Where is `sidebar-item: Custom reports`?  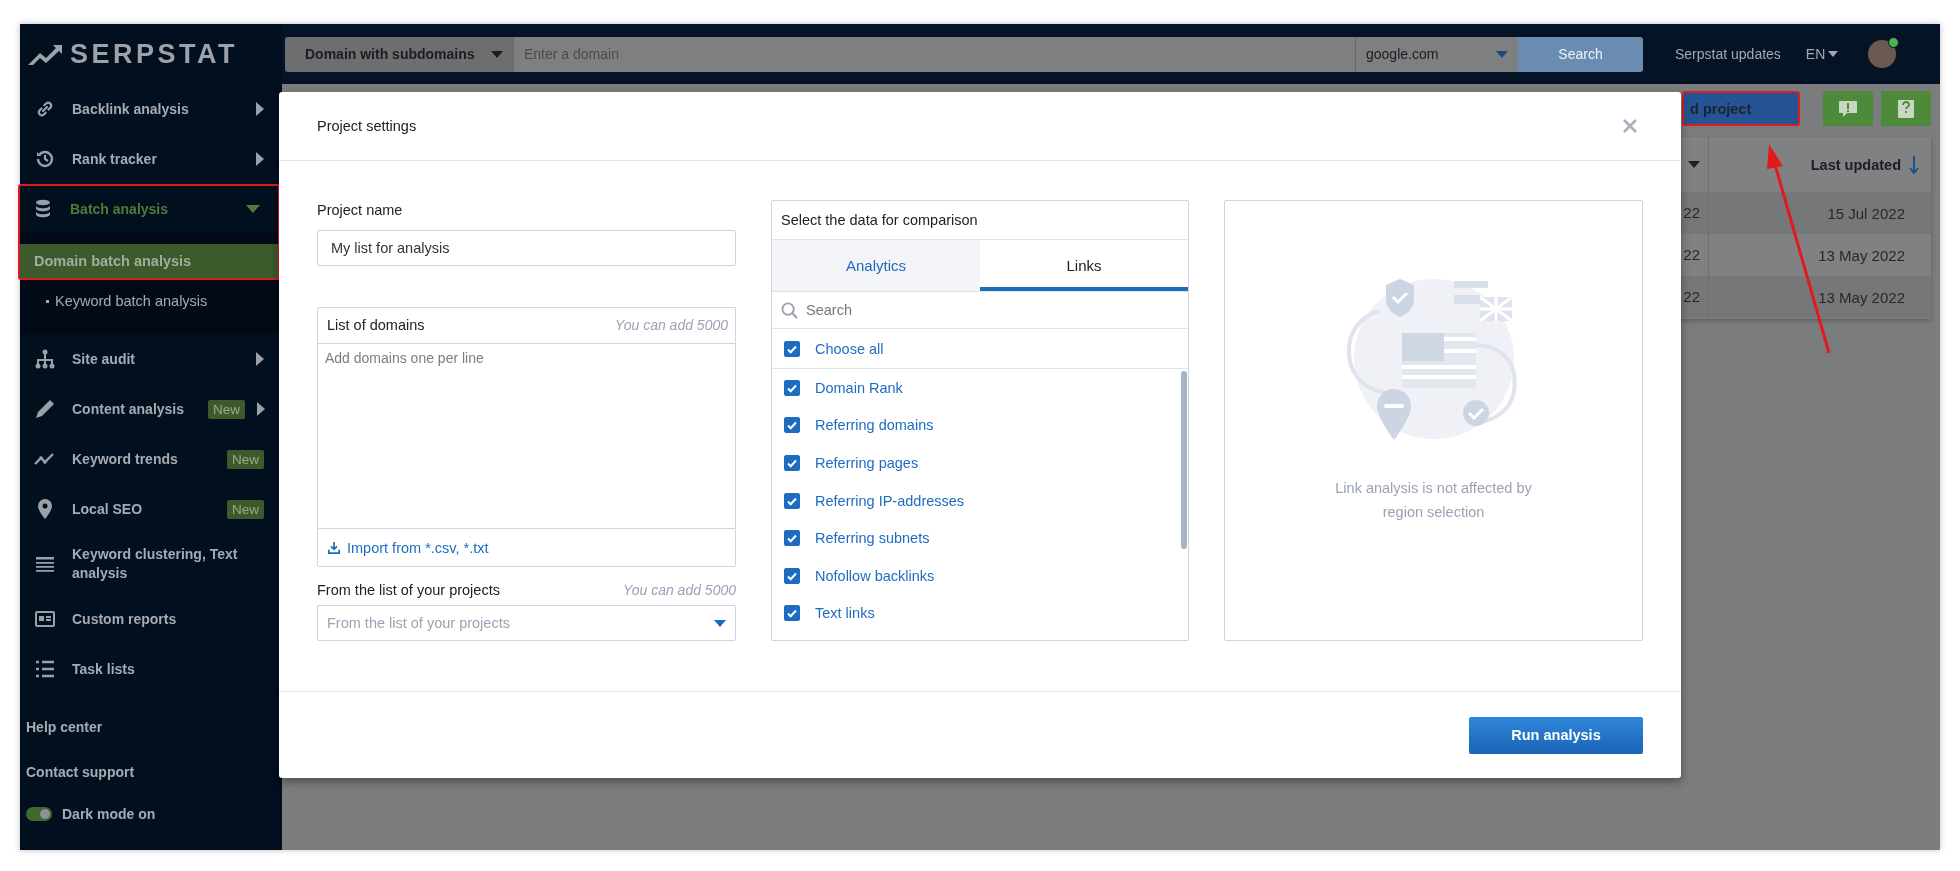
sidebar-item: Custom reports is located at coordinates (151, 619).